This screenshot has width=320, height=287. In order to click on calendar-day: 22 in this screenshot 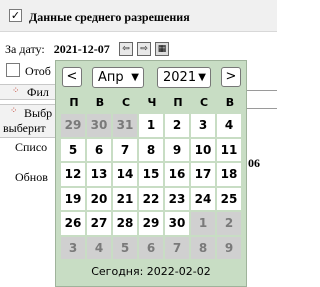, I will do `click(151, 198)`.